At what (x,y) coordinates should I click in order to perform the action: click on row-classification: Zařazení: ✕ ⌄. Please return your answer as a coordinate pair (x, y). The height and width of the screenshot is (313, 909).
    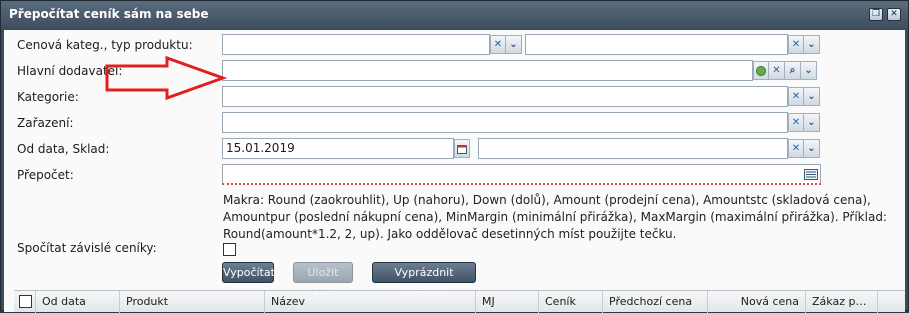
    Looking at the image, I should click on (454, 123).